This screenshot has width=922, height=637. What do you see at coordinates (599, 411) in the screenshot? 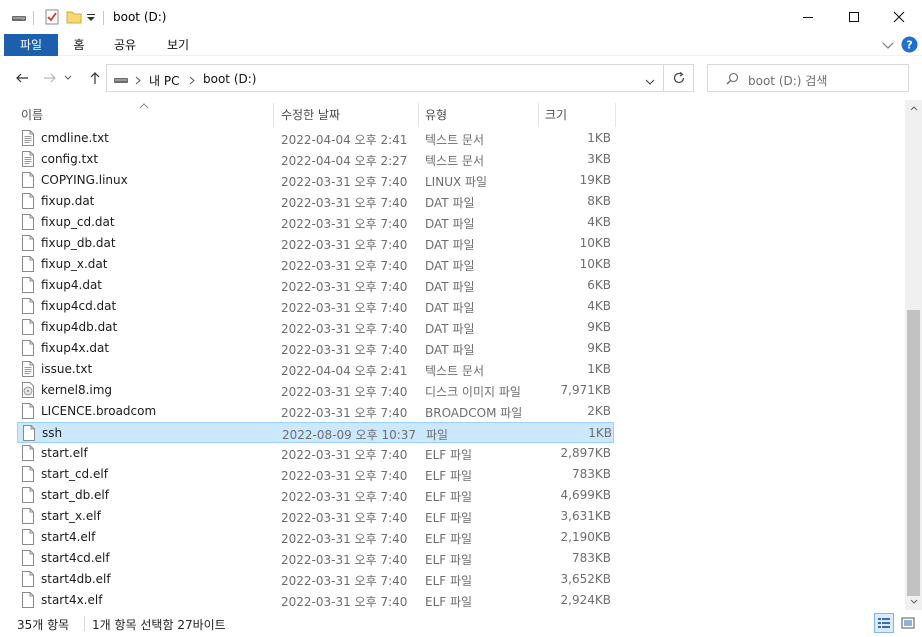
I see `file-size: 2KB` at bounding box center [599, 411].